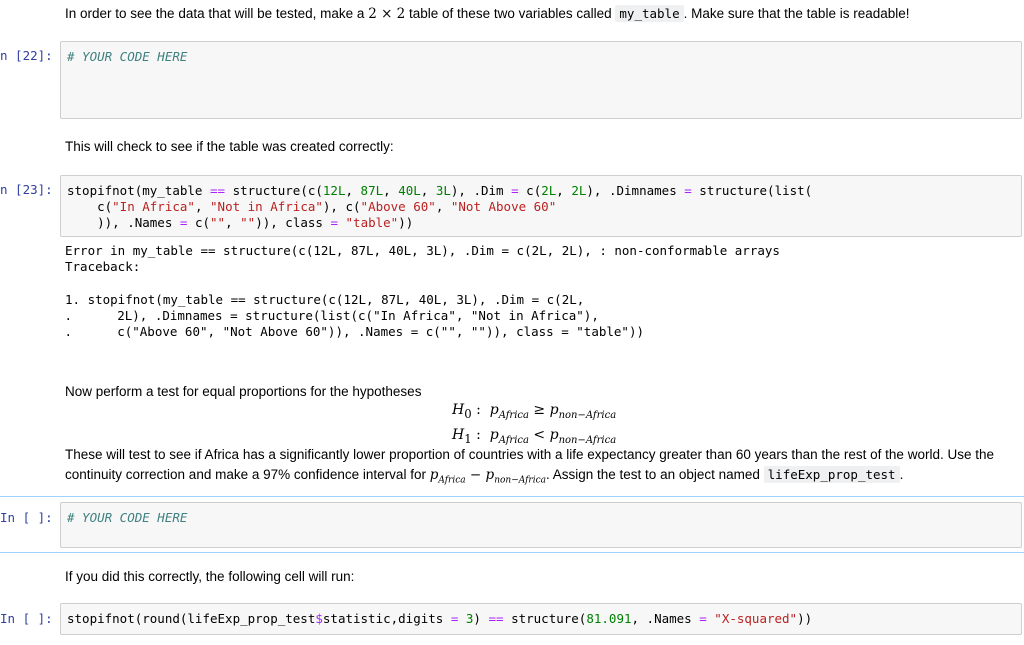 This screenshot has width=1024, height=645. I want to click on intro-varname: my_table, so click(649, 13).